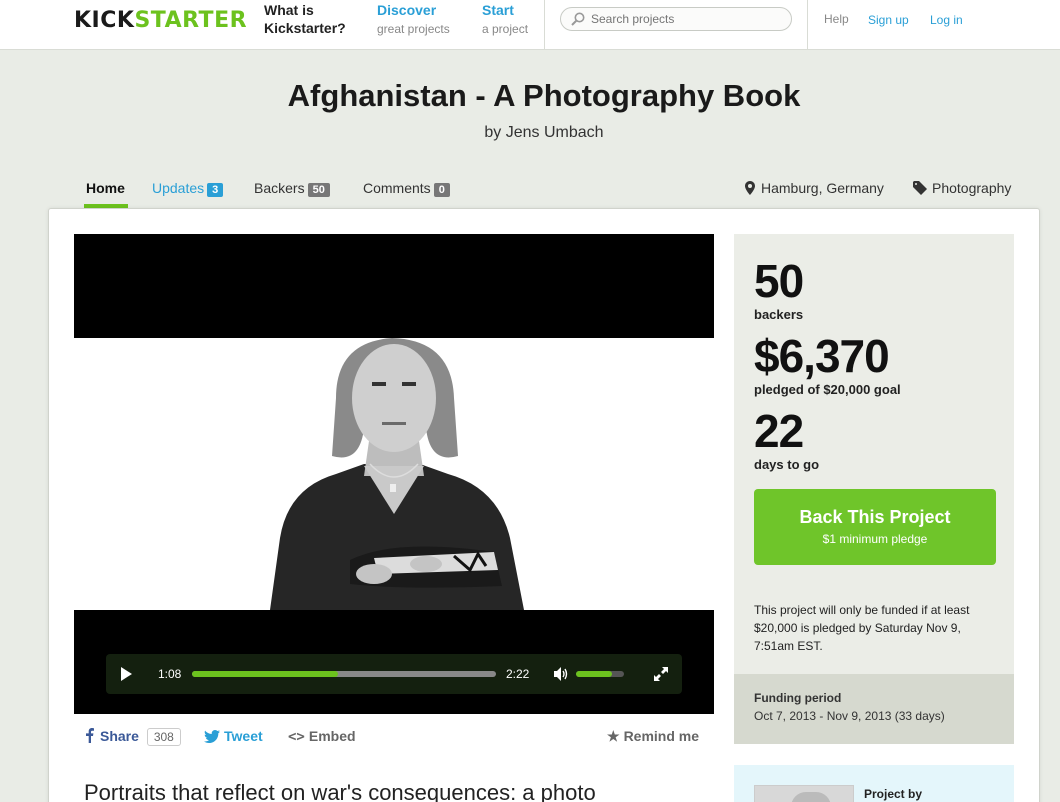 The height and width of the screenshot is (802, 1060). What do you see at coordinates (822, 188) in the screenshot?
I see `location-label: Hamburg, Germany` at bounding box center [822, 188].